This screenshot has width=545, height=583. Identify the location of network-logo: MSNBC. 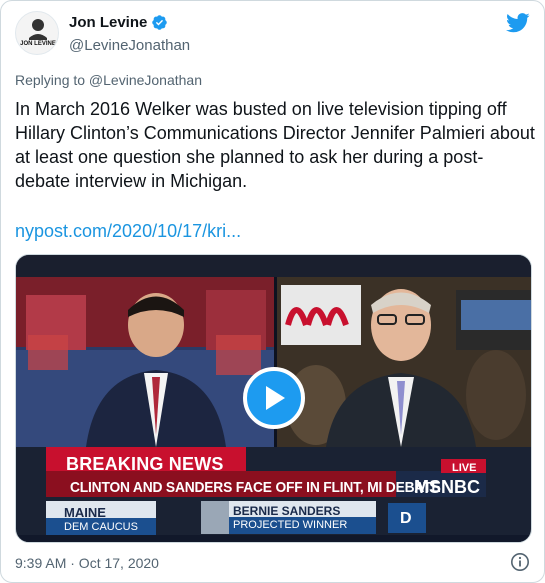
(447, 487).